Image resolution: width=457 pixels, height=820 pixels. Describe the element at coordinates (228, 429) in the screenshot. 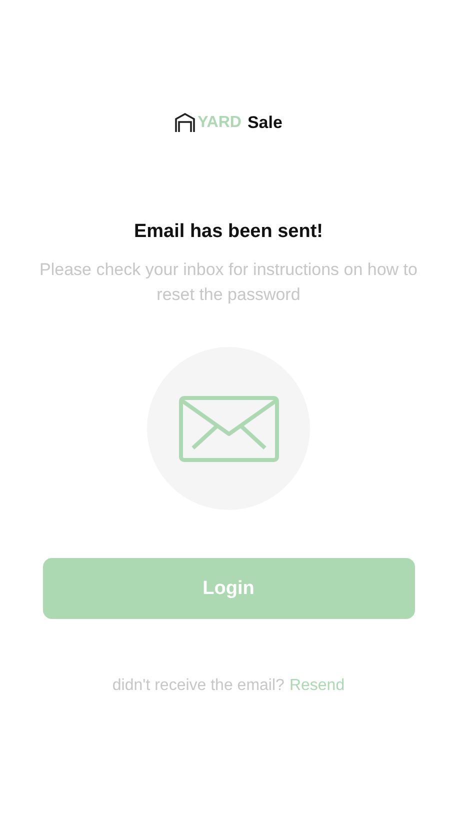

I see `envelope-icon` at that location.